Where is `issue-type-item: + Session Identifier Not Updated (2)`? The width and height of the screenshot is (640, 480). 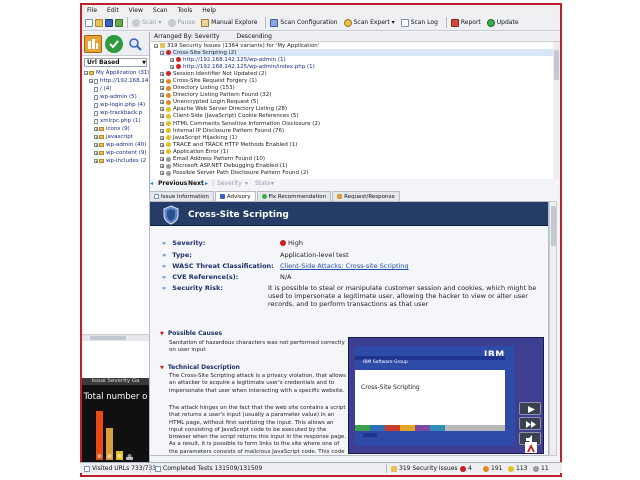 issue-type-item: + Session Identifier Not Updated (2) is located at coordinates (356, 73).